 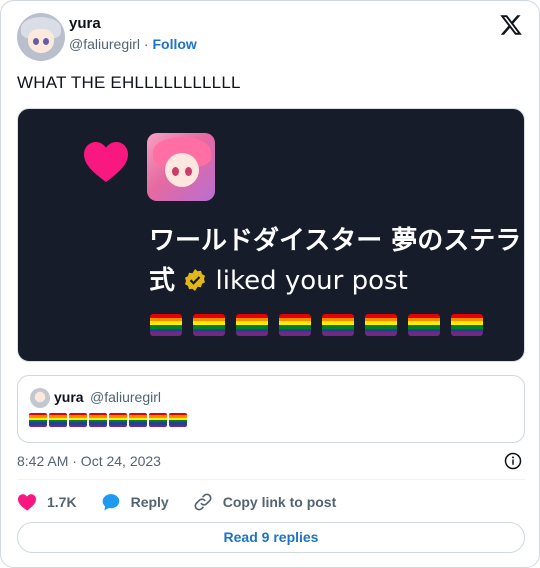 I want to click on reply-button: Reply, so click(x=135, y=502).